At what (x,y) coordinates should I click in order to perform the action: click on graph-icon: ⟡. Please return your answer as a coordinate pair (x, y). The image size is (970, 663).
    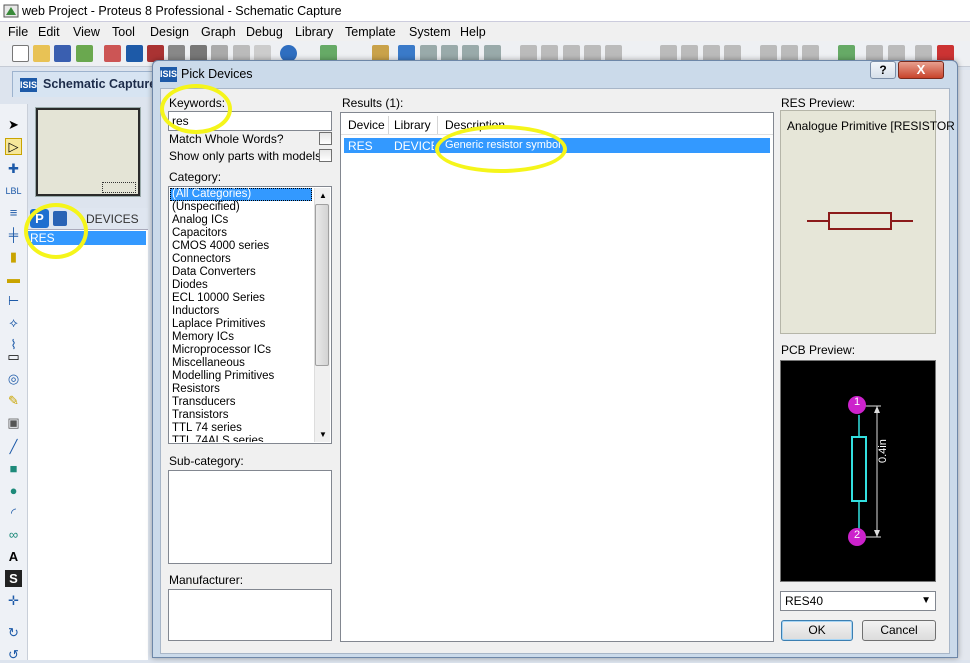
    Looking at the image, I should click on (13, 322).